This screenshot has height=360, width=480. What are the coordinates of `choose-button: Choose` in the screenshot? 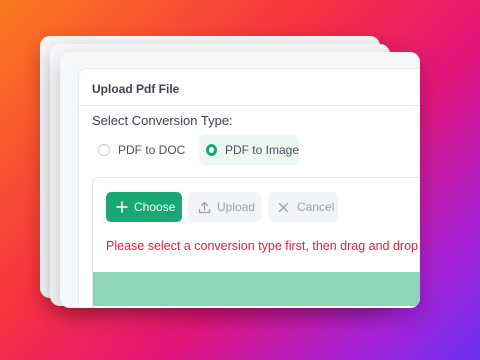 It's located at (144, 207).